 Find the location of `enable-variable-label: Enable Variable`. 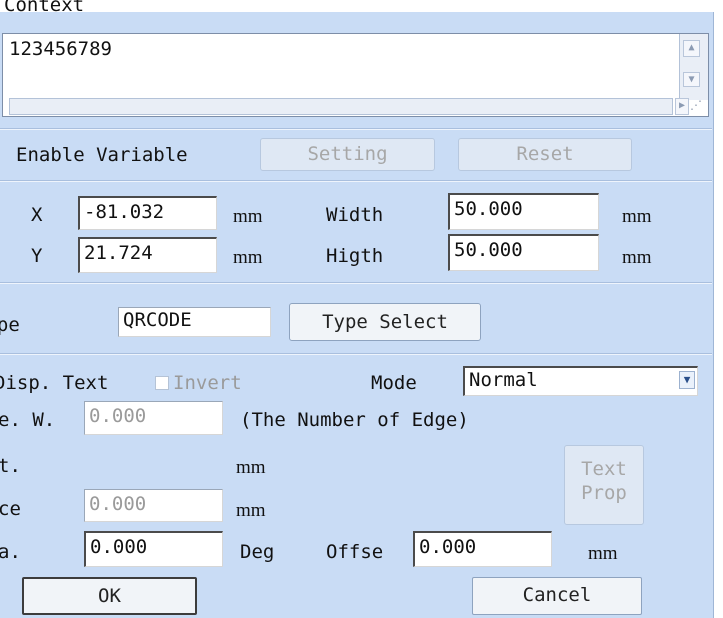

enable-variable-label: Enable Variable is located at coordinates (102, 155).